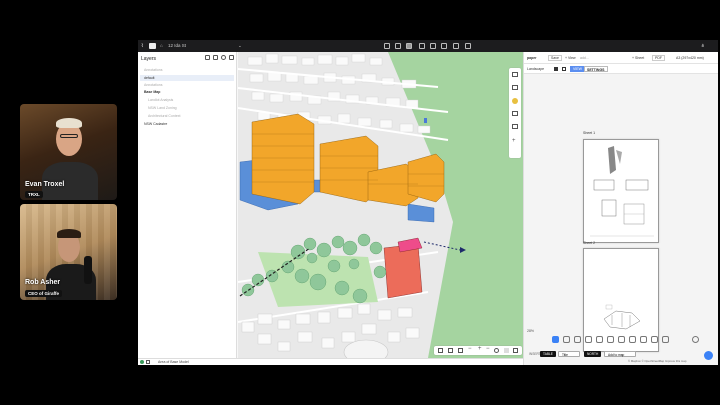 Image resolution: width=720 pixels, height=405 pixels. Describe the element at coordinates (589, 243) in the screenshot. I see `sheet-label: Sheet 2` at that location.